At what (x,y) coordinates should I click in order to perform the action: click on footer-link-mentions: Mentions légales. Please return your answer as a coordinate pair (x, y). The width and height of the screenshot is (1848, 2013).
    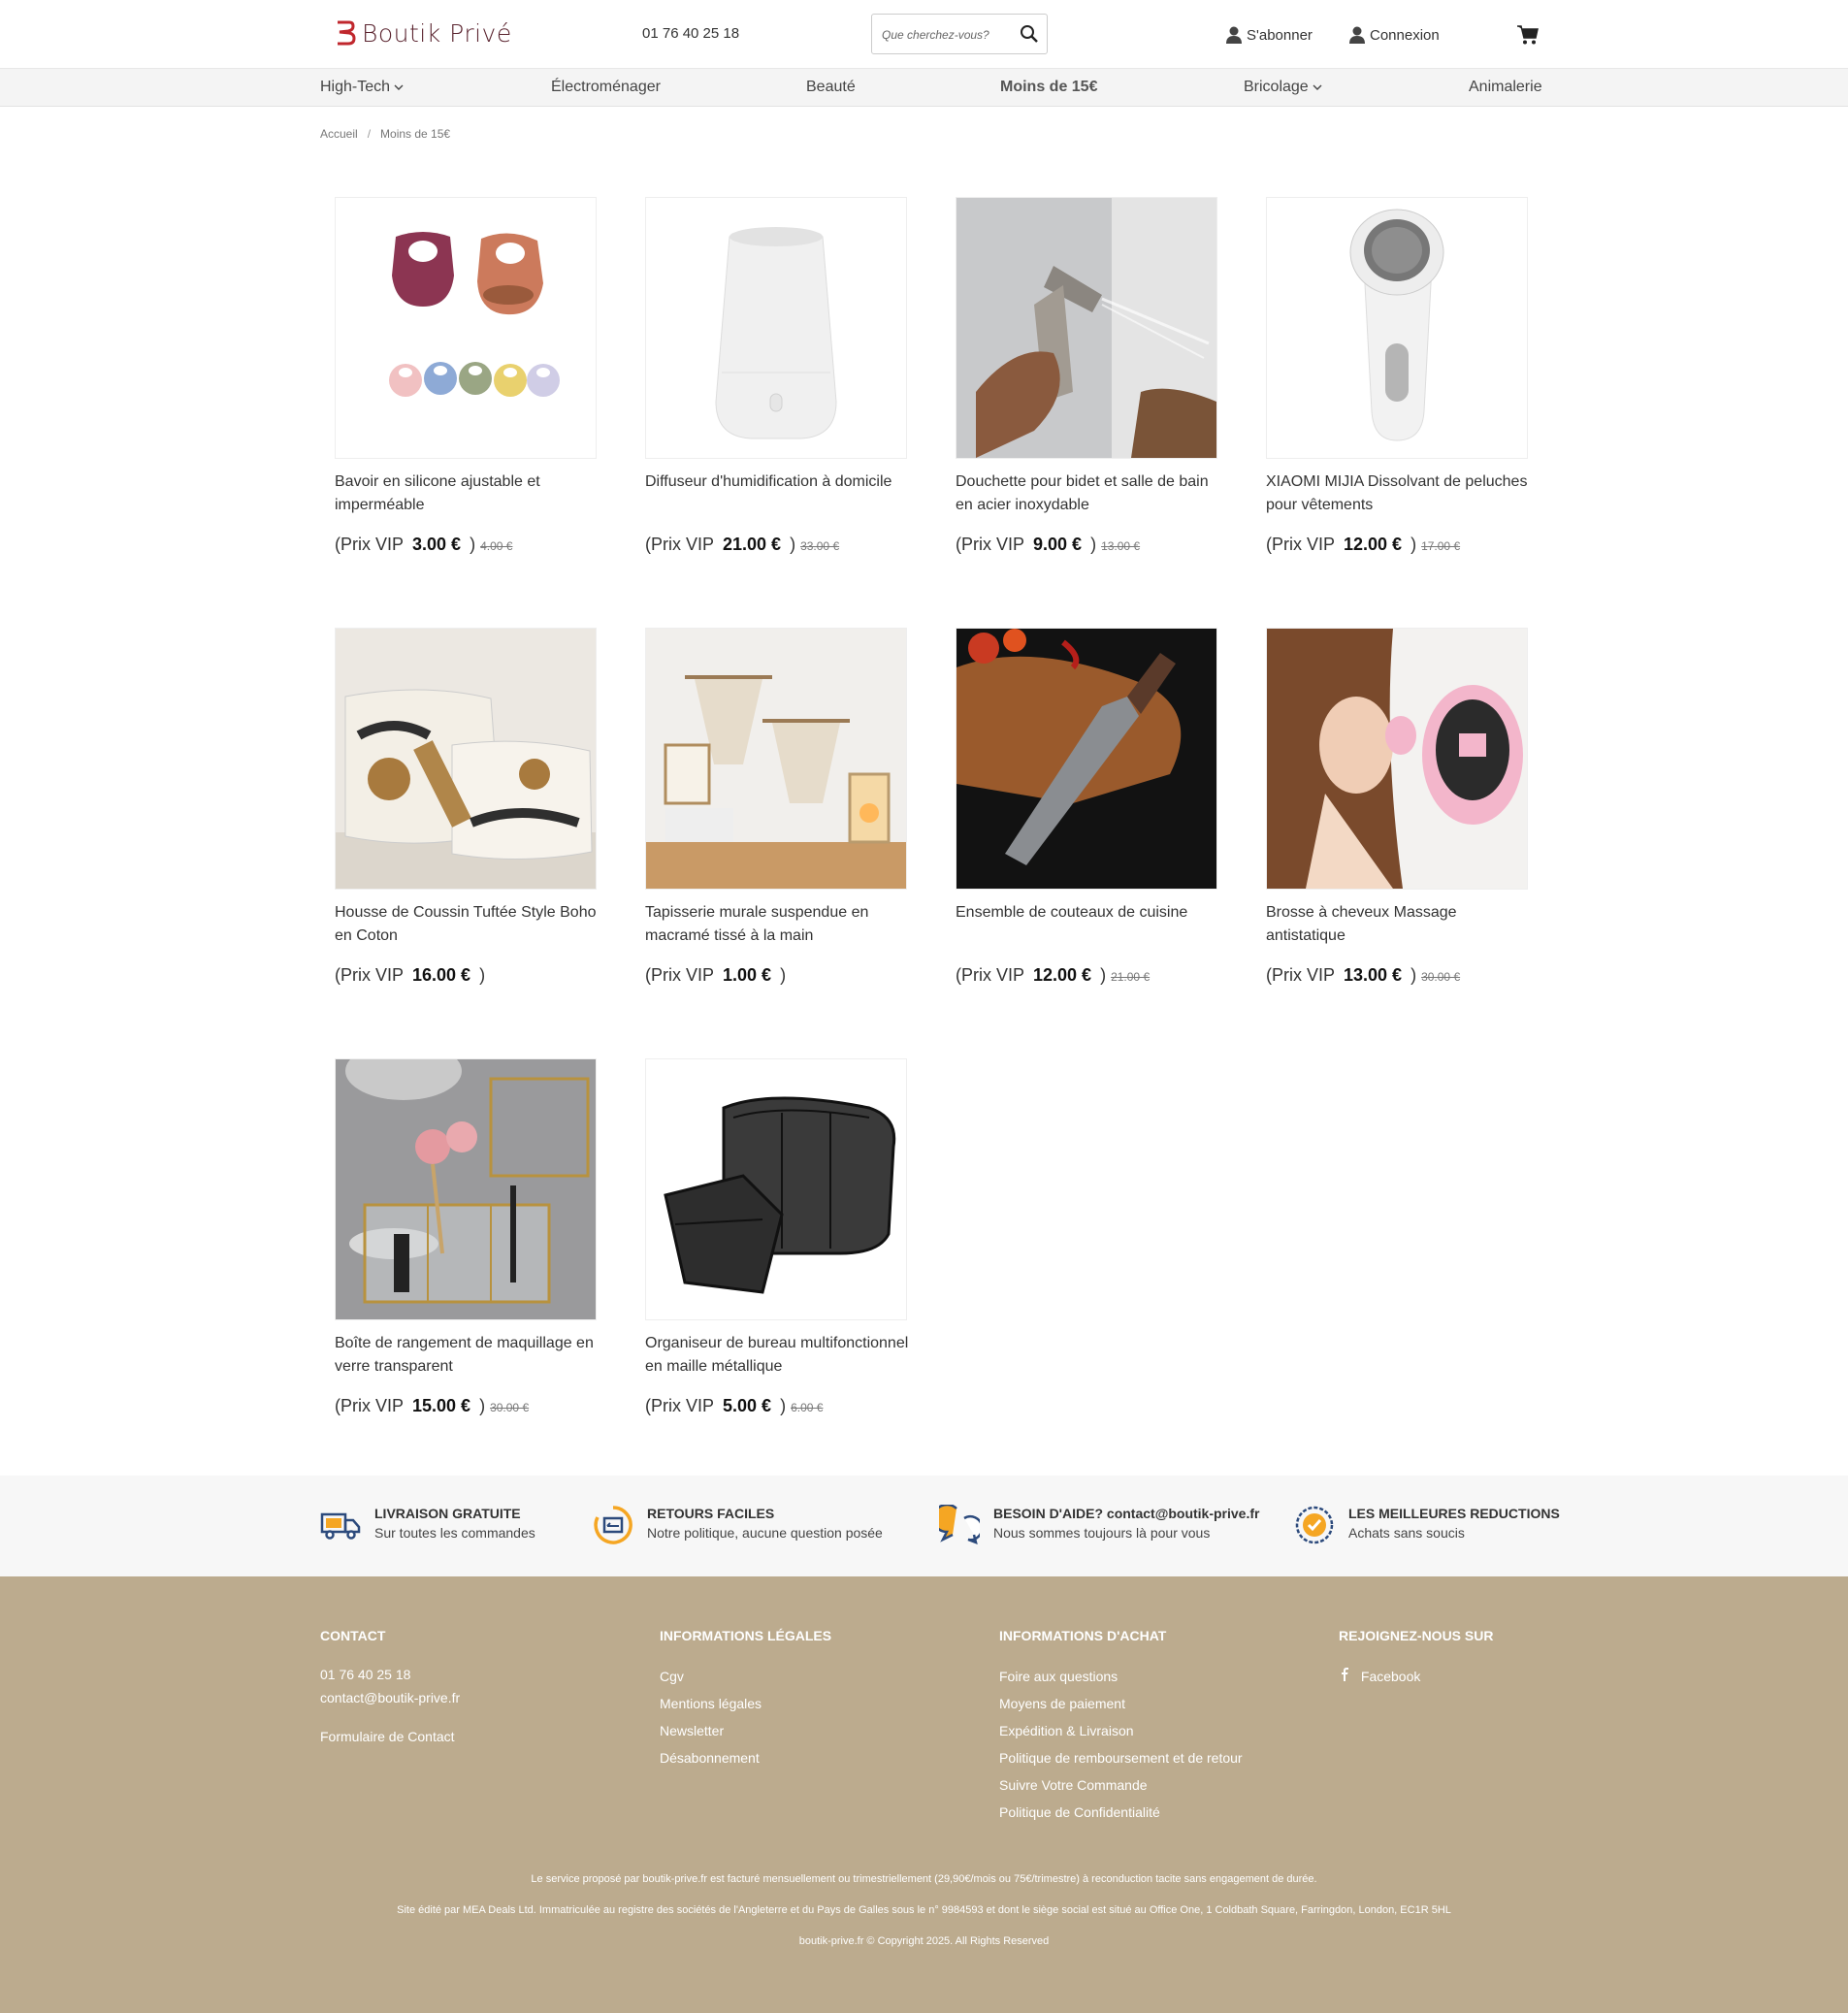
    Looking at the image, I should click on (745, 1703).